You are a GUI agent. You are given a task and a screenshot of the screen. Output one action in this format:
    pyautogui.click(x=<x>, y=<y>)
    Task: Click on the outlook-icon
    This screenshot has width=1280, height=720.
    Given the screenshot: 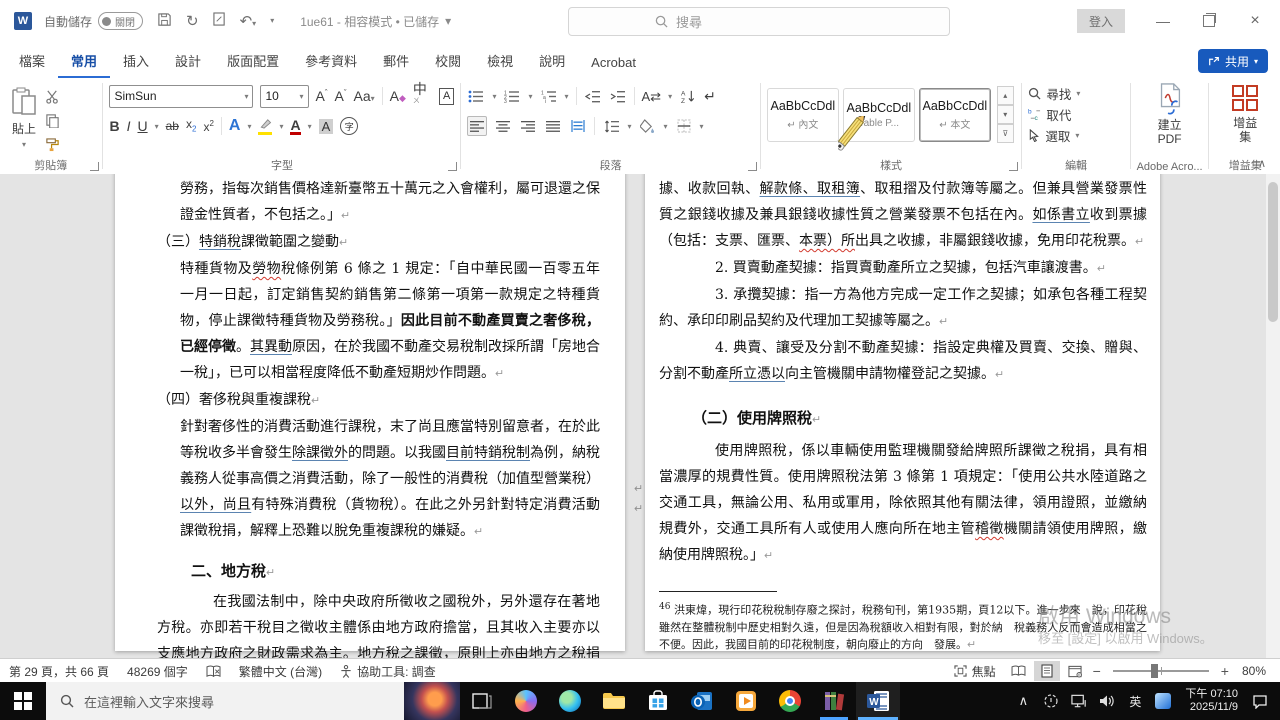 What is the action you would take?
    pyautogui.click(x=702, y=701)
    